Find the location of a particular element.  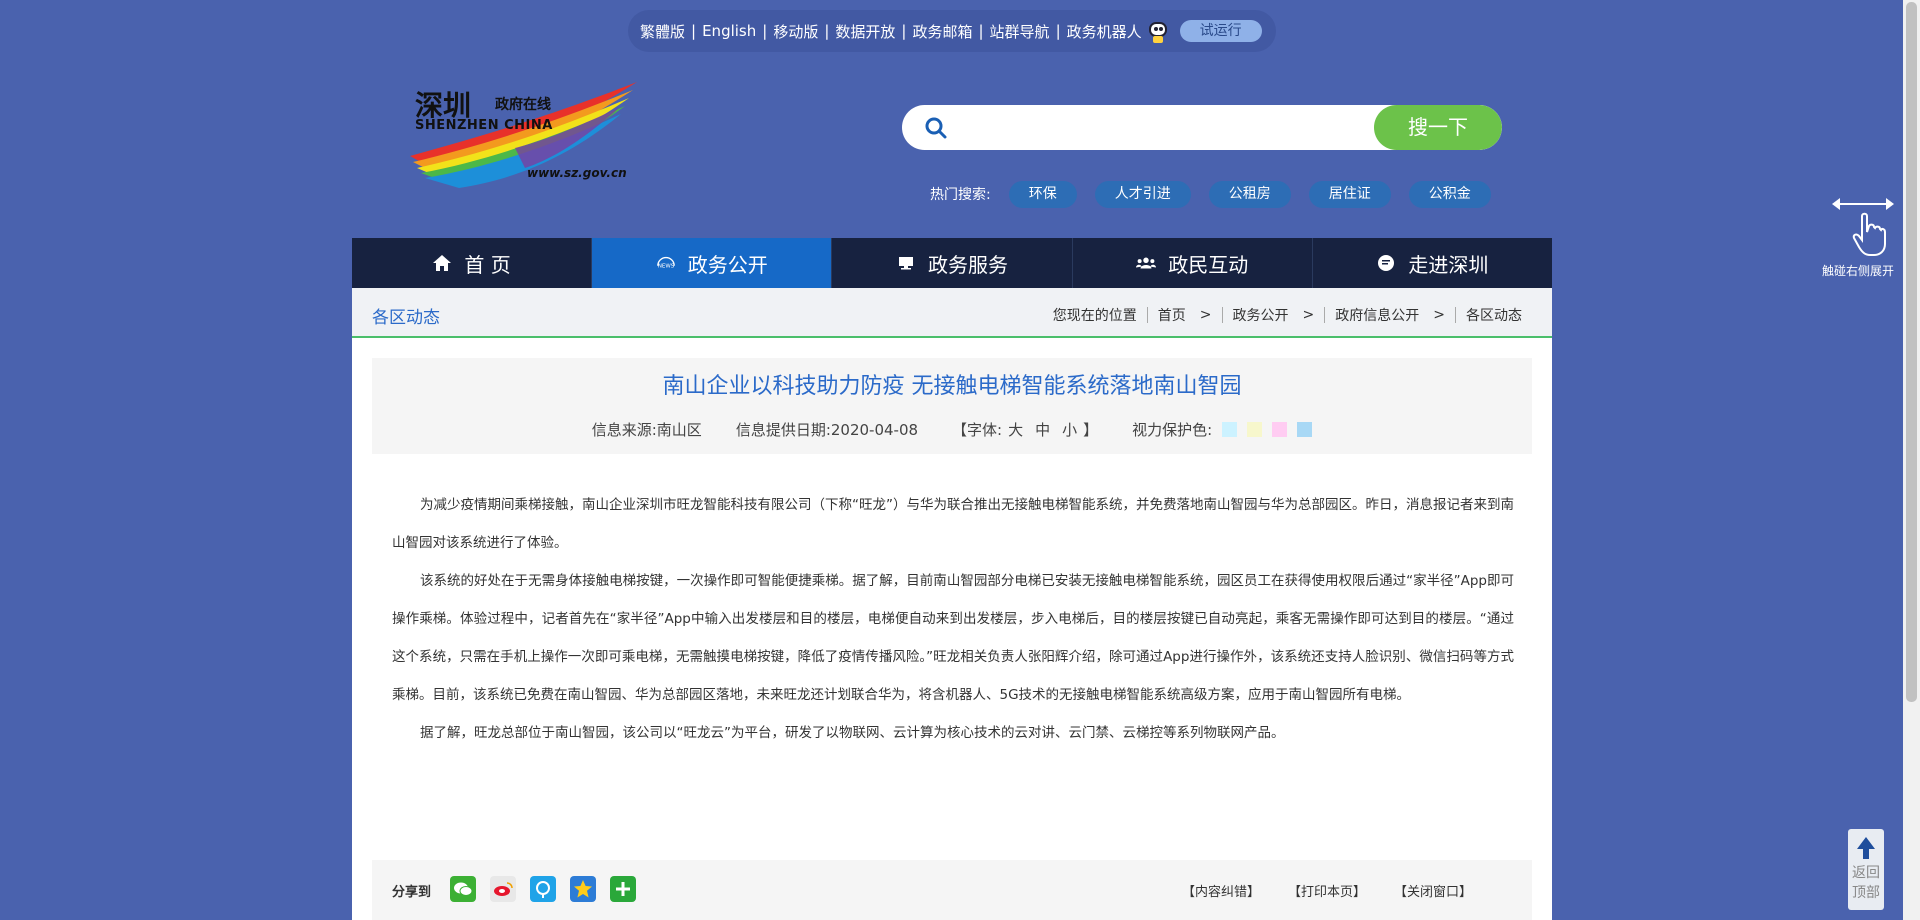

share-icons is located at coordinates (550, 889).